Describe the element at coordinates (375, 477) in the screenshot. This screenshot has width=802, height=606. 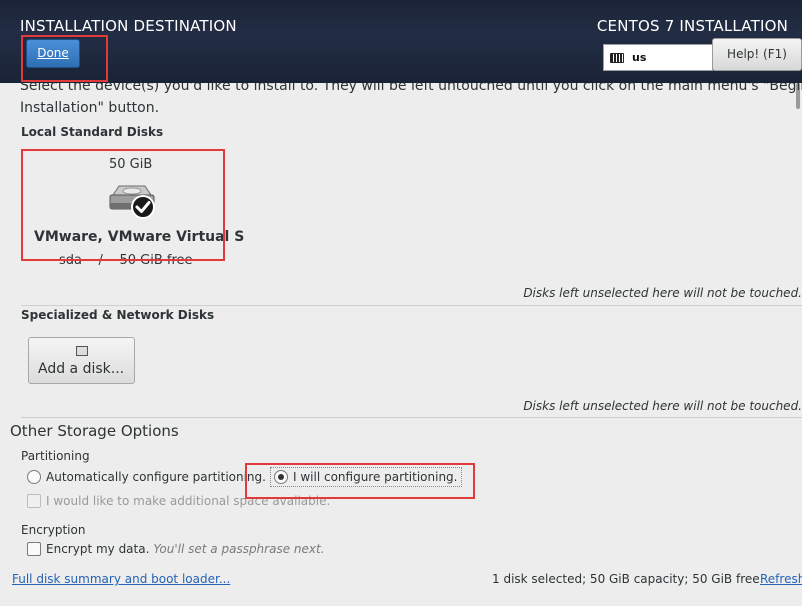
I see `manual-partition-label: I will configure partitioning.` at that location.